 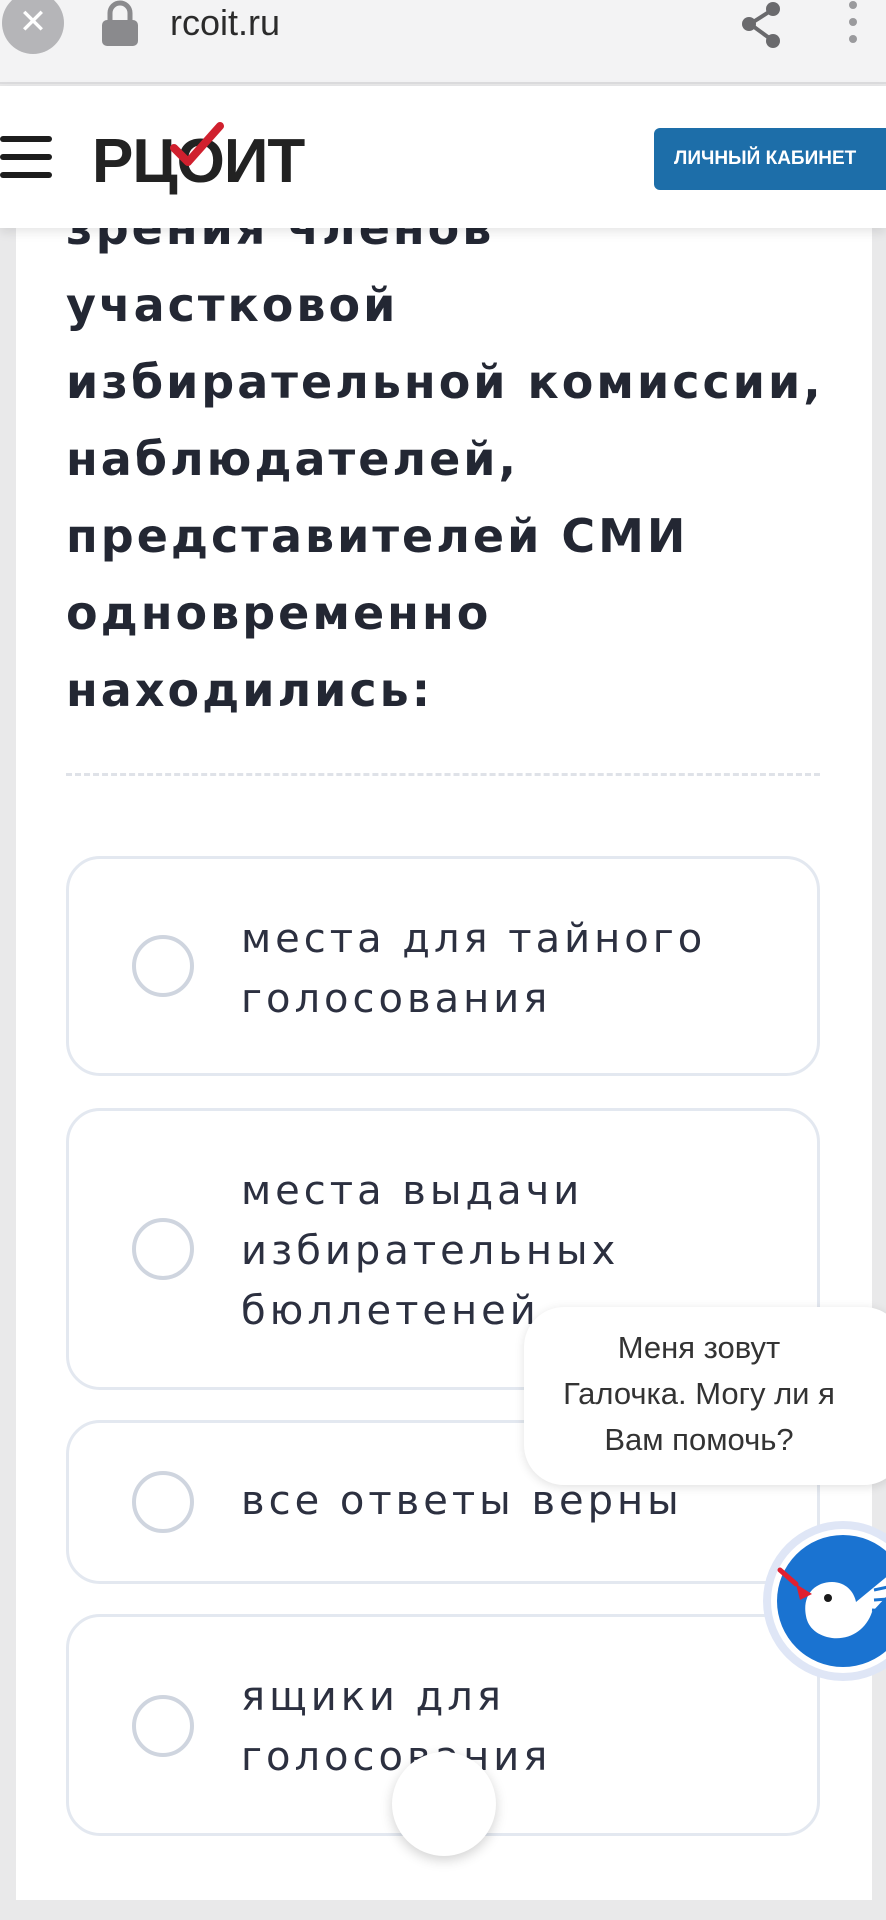 I want to click on question-line: одновременно, so click(x=279, y=613).